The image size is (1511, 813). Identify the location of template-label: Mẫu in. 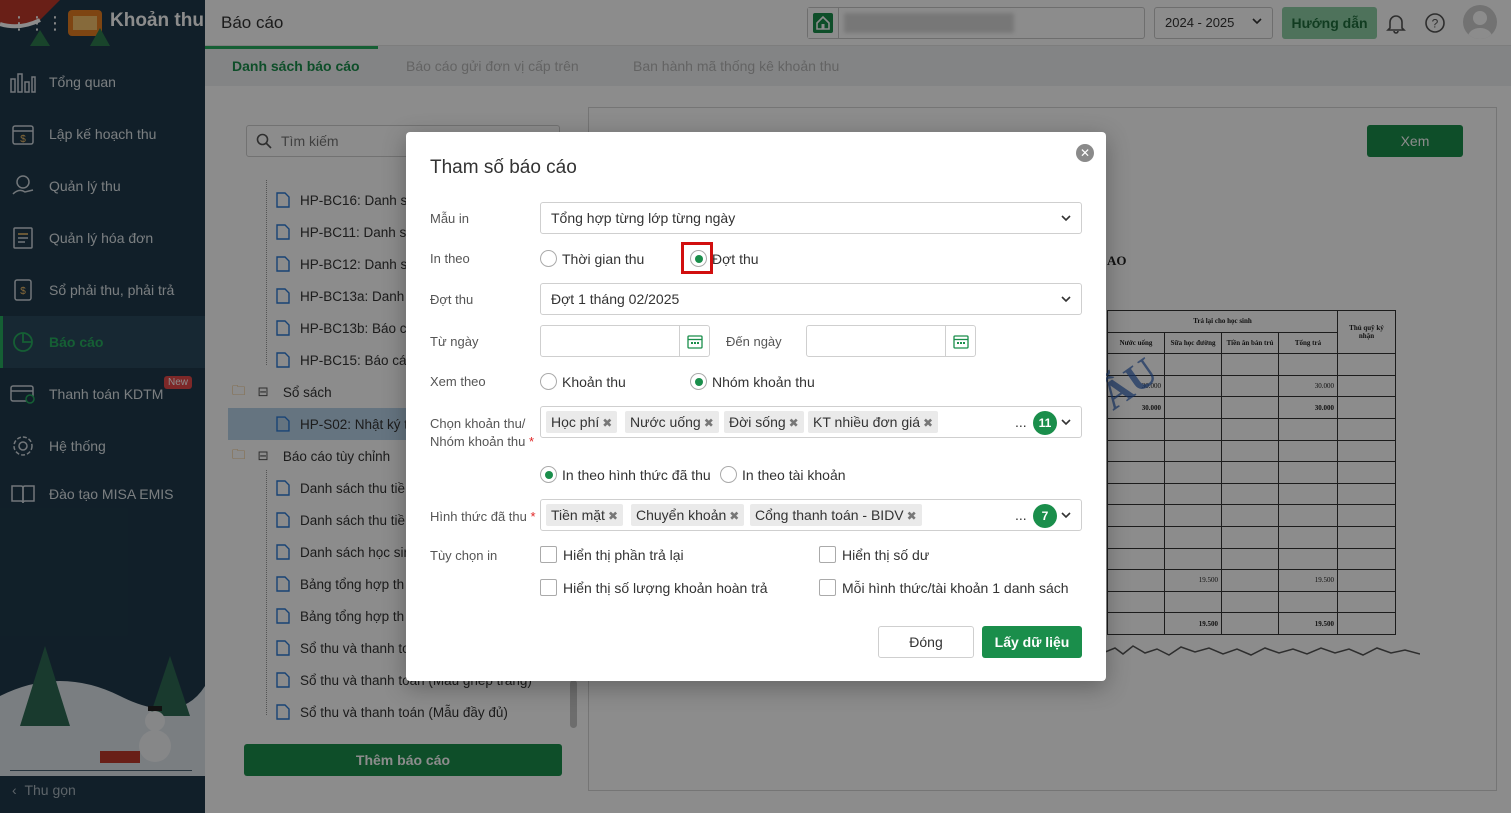
(450, 218).